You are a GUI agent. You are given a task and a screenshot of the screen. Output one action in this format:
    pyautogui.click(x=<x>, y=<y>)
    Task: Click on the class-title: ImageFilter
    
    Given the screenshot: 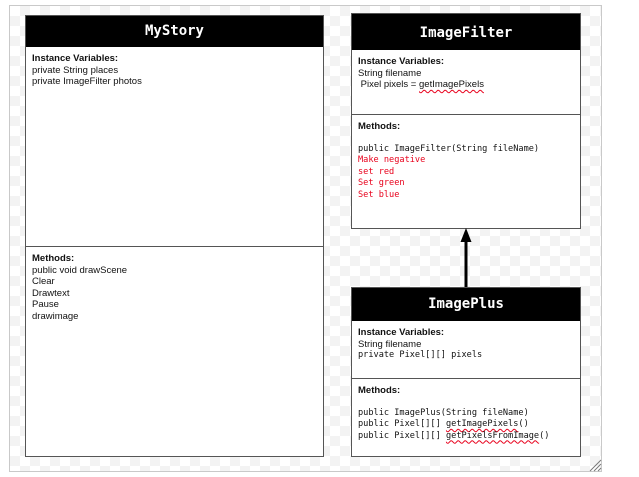 What is the action you would take?
    pyautogui.click(x=466, y=32)
    